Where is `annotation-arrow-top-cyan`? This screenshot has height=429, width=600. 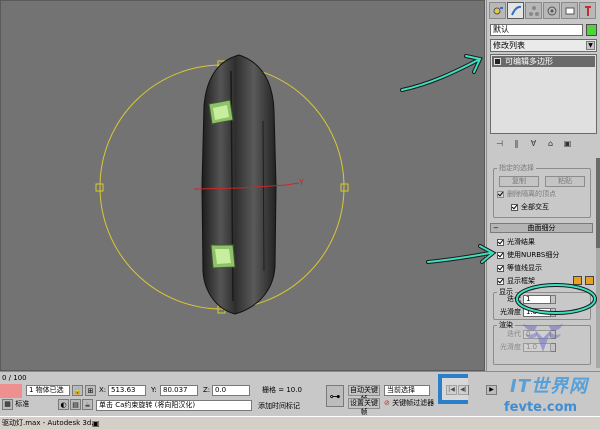
annotation-arrow-top-cyan is located at coordinates (441, 73).